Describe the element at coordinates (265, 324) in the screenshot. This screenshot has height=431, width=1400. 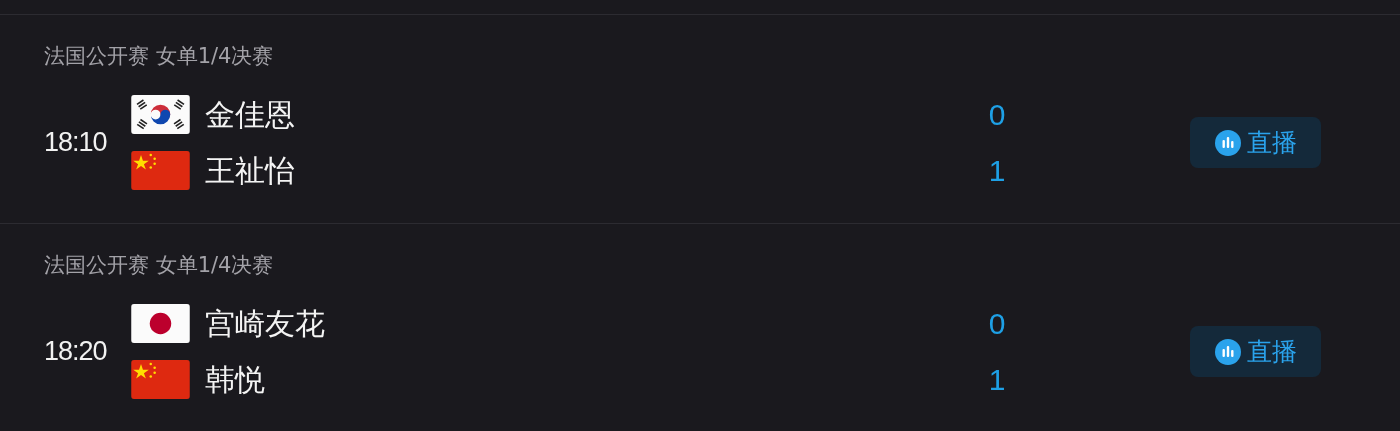
I see `player-name: 宫崎友花` at that location.